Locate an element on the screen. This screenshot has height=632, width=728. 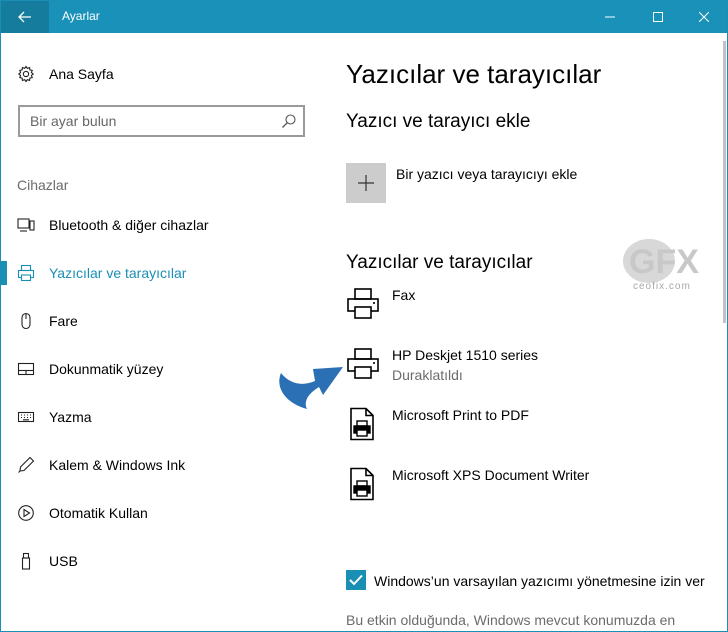
mouse-icon is located at coordinates (26, 321).